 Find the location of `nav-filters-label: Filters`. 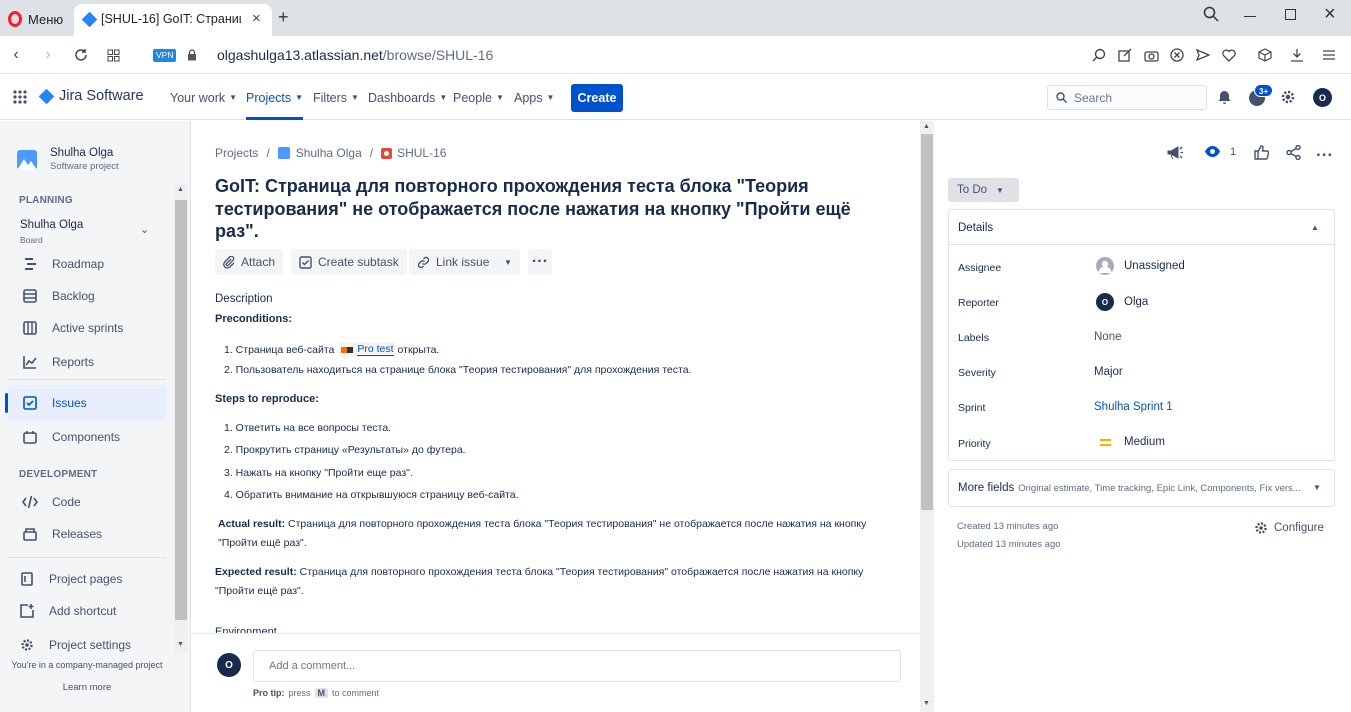

nav-filters-label: Filters is located at coordinates (330, 98).